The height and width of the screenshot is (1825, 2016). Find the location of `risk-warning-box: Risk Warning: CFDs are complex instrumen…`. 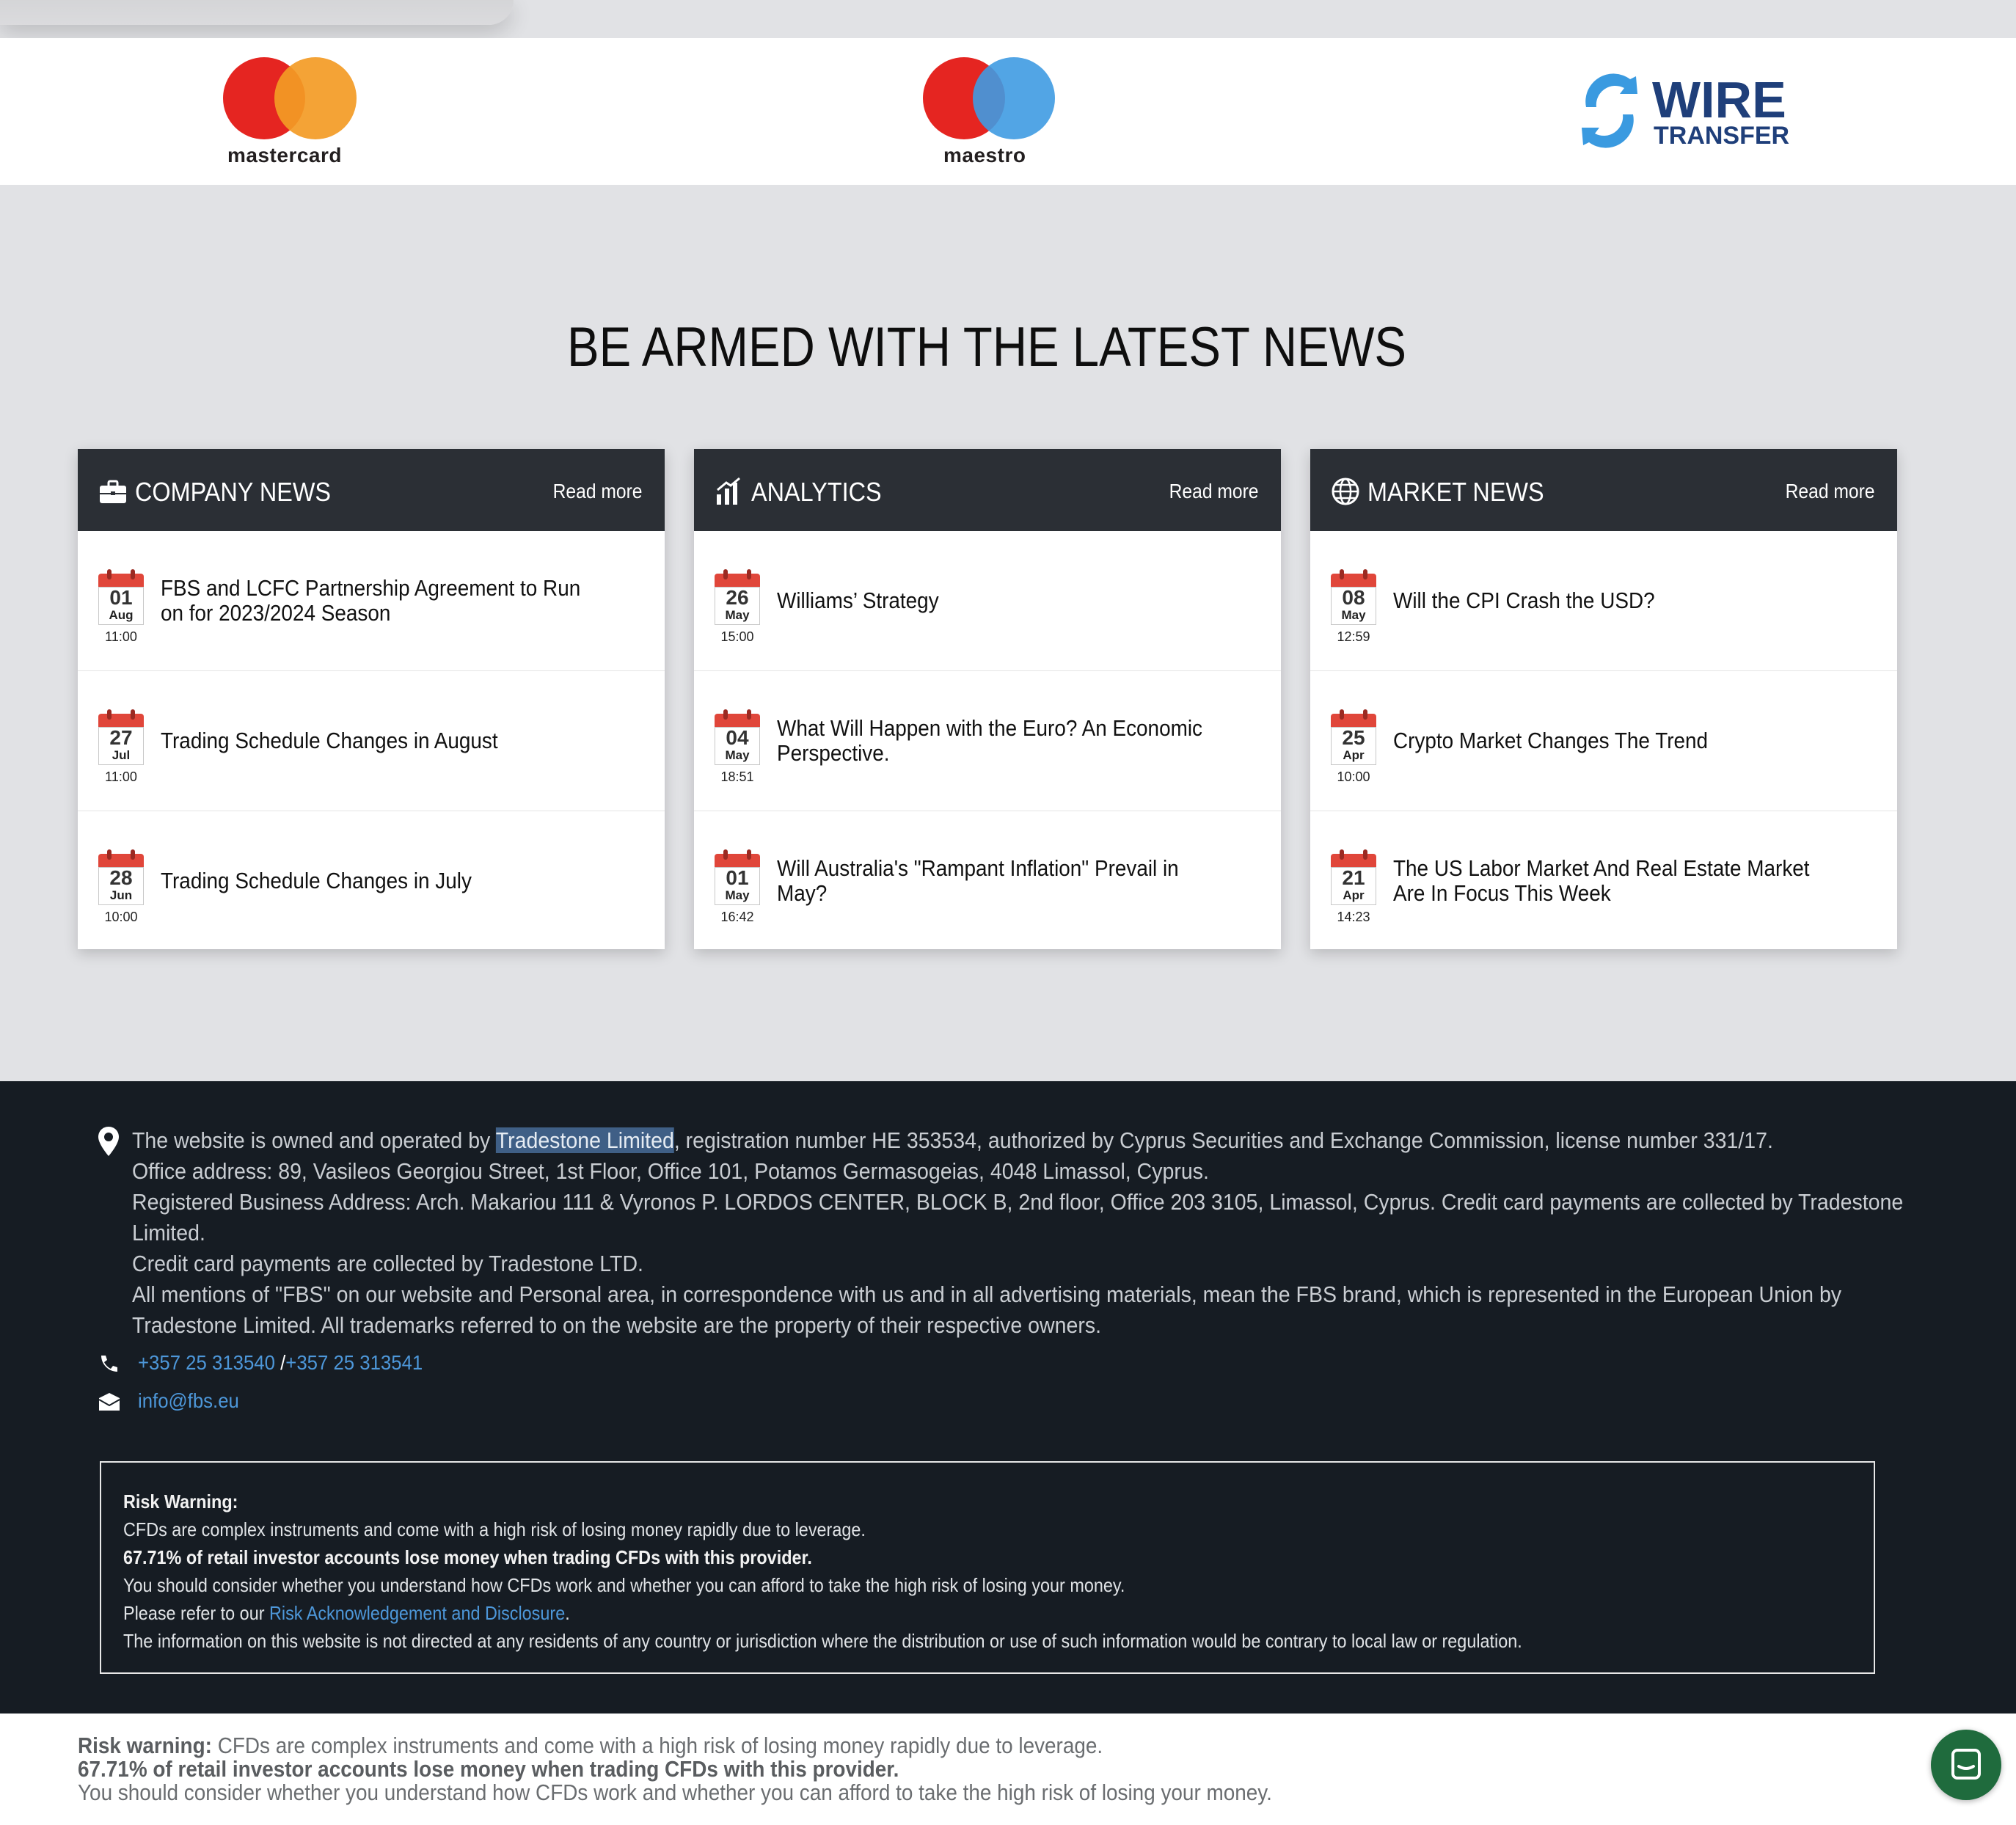

risk-warning-box: Risk Warning: CFDs are complex instrumen… is located at coordinates (988, 1567).